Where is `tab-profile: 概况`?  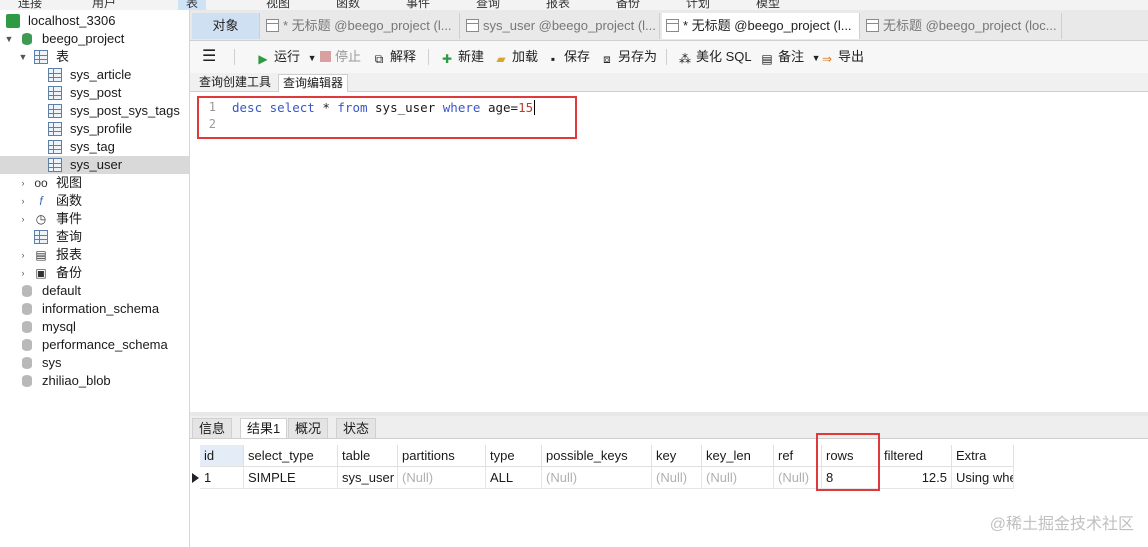 tab-profile: 概况 is located at coordinates (308, 428).